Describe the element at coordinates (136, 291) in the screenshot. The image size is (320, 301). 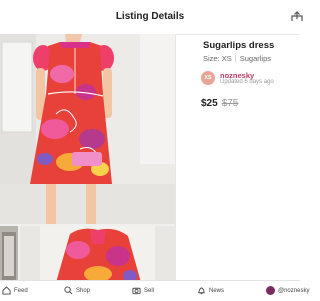
I see `camera-icon` at that location.